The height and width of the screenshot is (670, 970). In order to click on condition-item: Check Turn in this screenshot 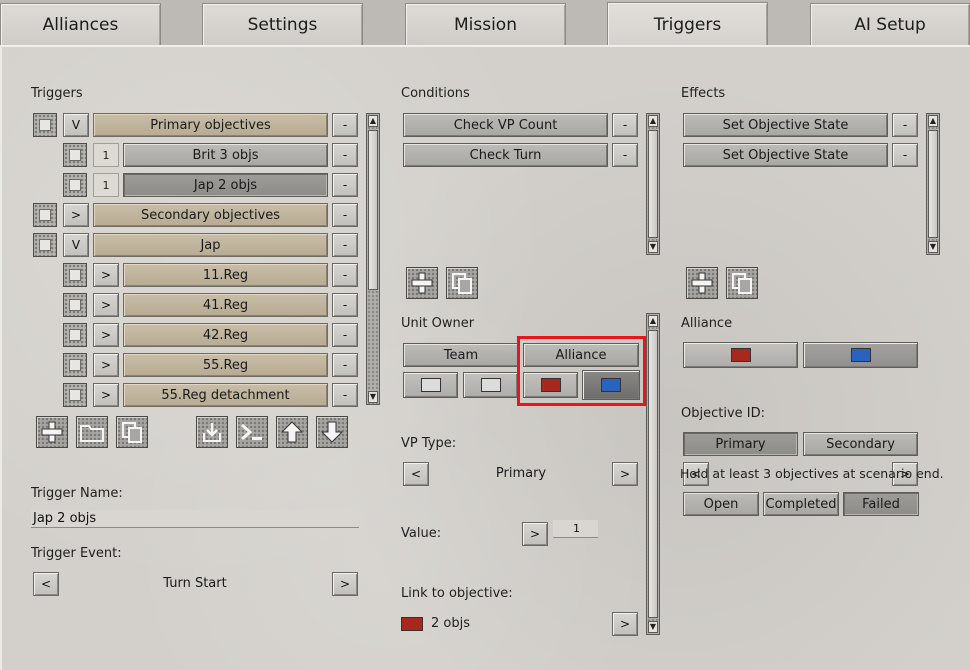, I will do `click(505, 155)`.